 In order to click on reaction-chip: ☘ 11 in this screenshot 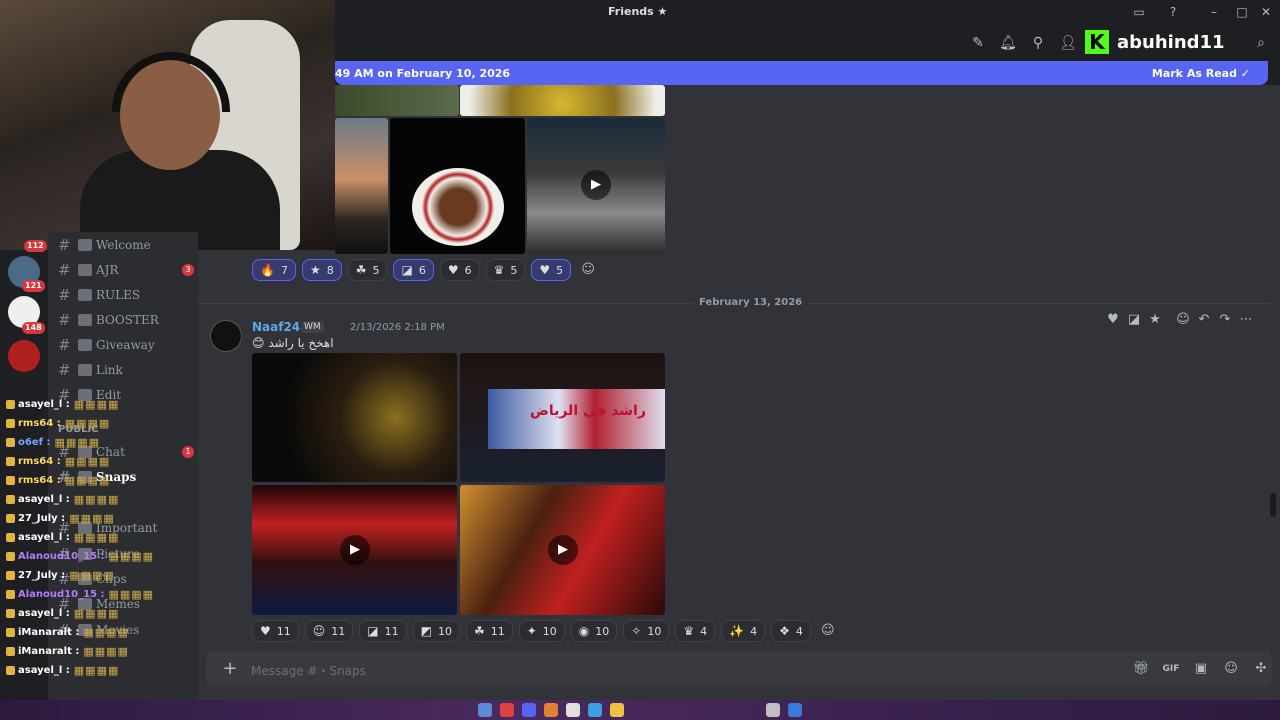, I will do `click(489, 631)`.